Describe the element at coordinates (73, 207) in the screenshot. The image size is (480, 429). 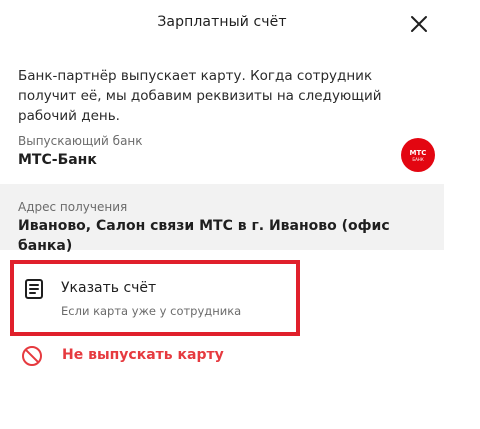
I see `pickup-address-label: Адрес получения` at that location.